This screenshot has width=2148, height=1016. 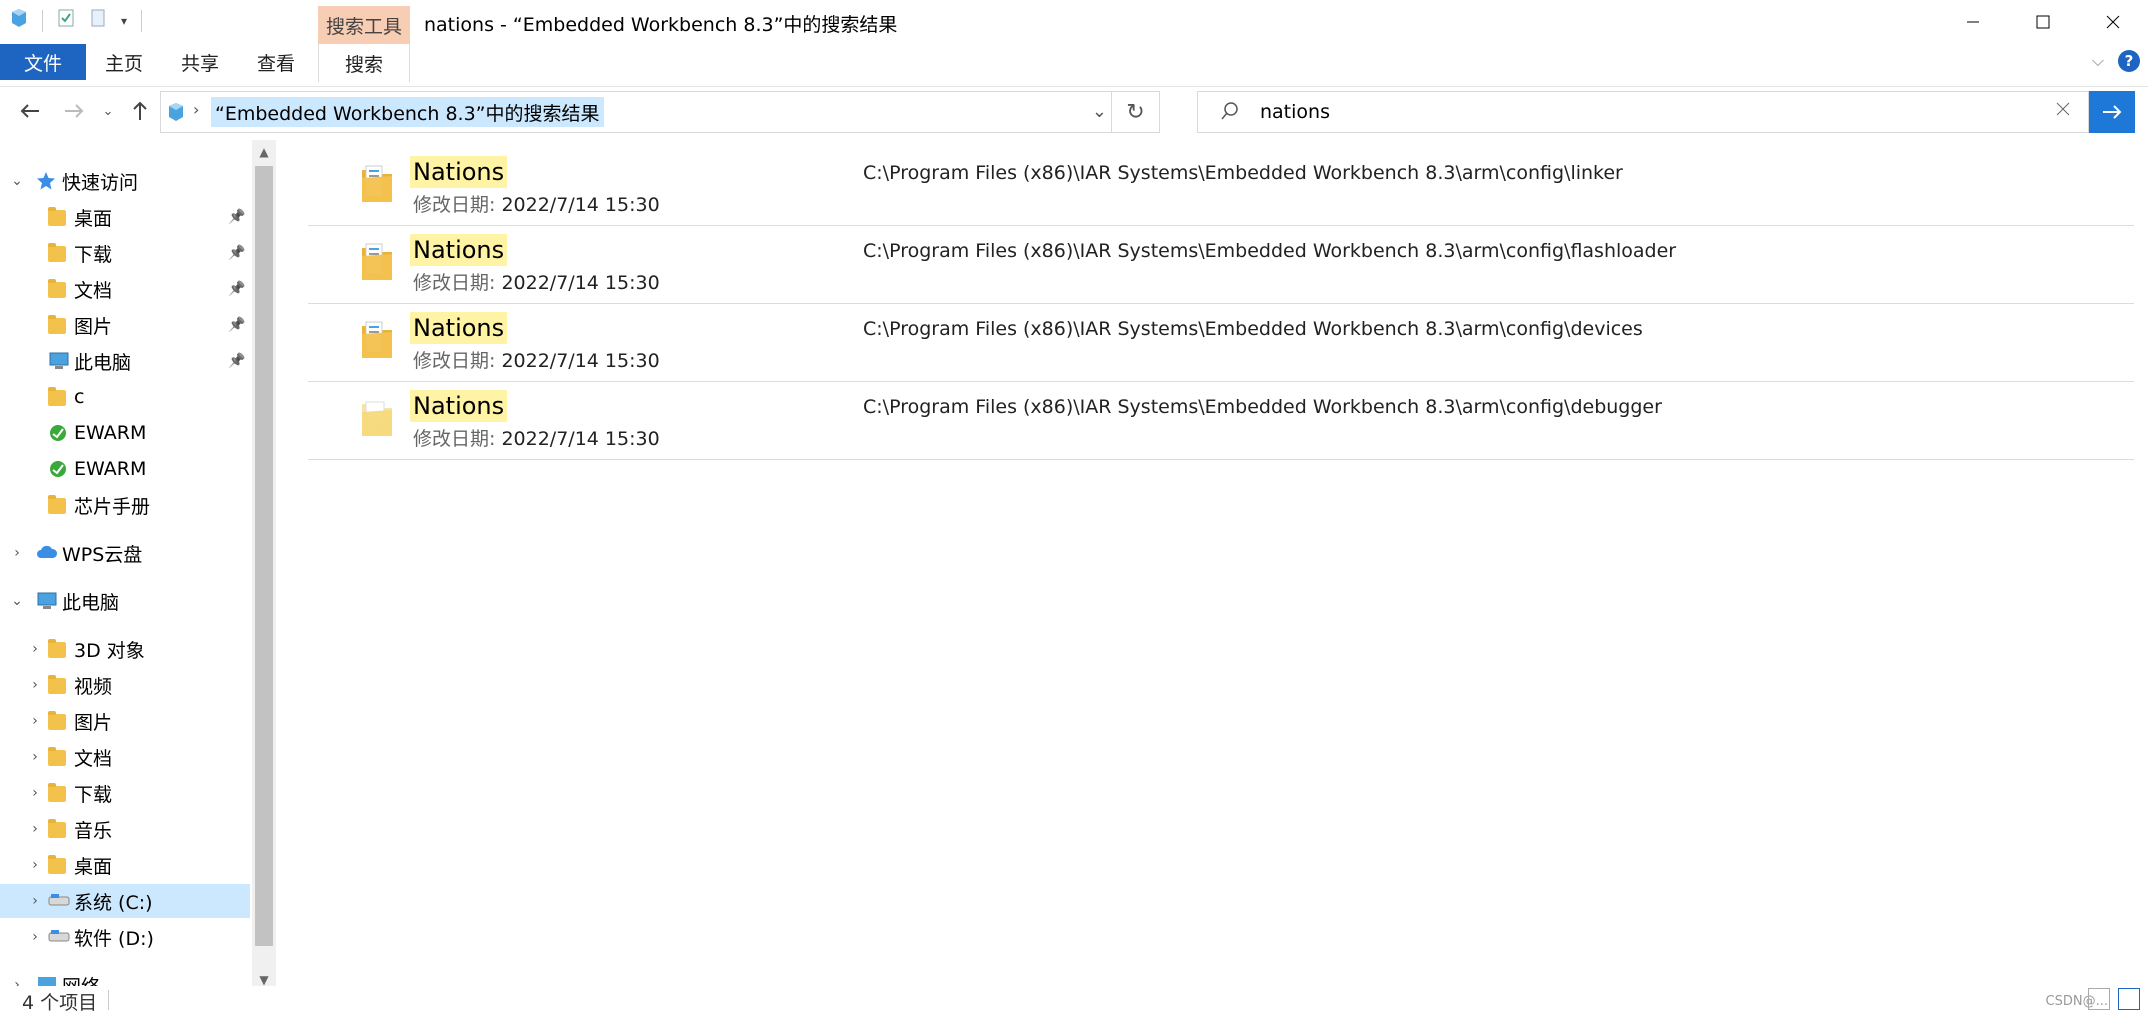 I want to click on breadcrumb-chevron-icon: ›, so click(x=196, y=109).